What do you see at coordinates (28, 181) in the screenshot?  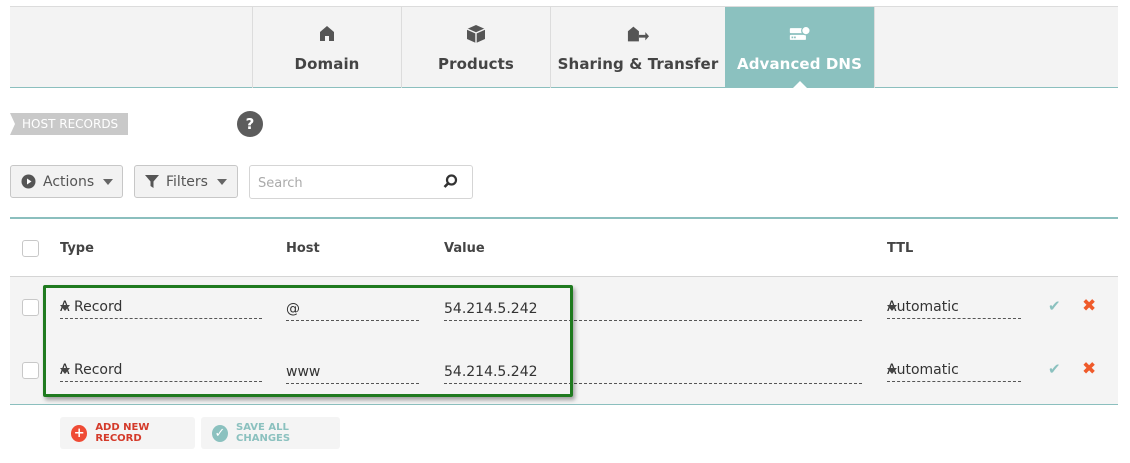 I see `play-circle-icon` at bounding box center [28, 181].